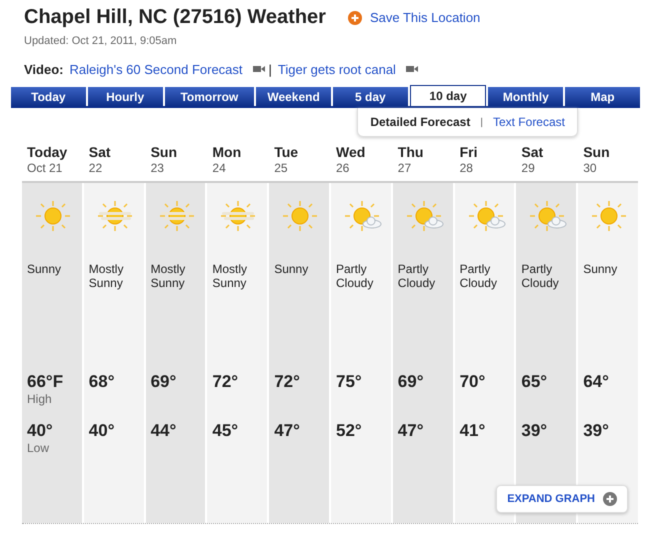 This screenshot has height=547, width=663. What do you see at coordinates (209, 96) in the screenshot?
I see `tab: Tomorrow` at bounding box center [209, 96].